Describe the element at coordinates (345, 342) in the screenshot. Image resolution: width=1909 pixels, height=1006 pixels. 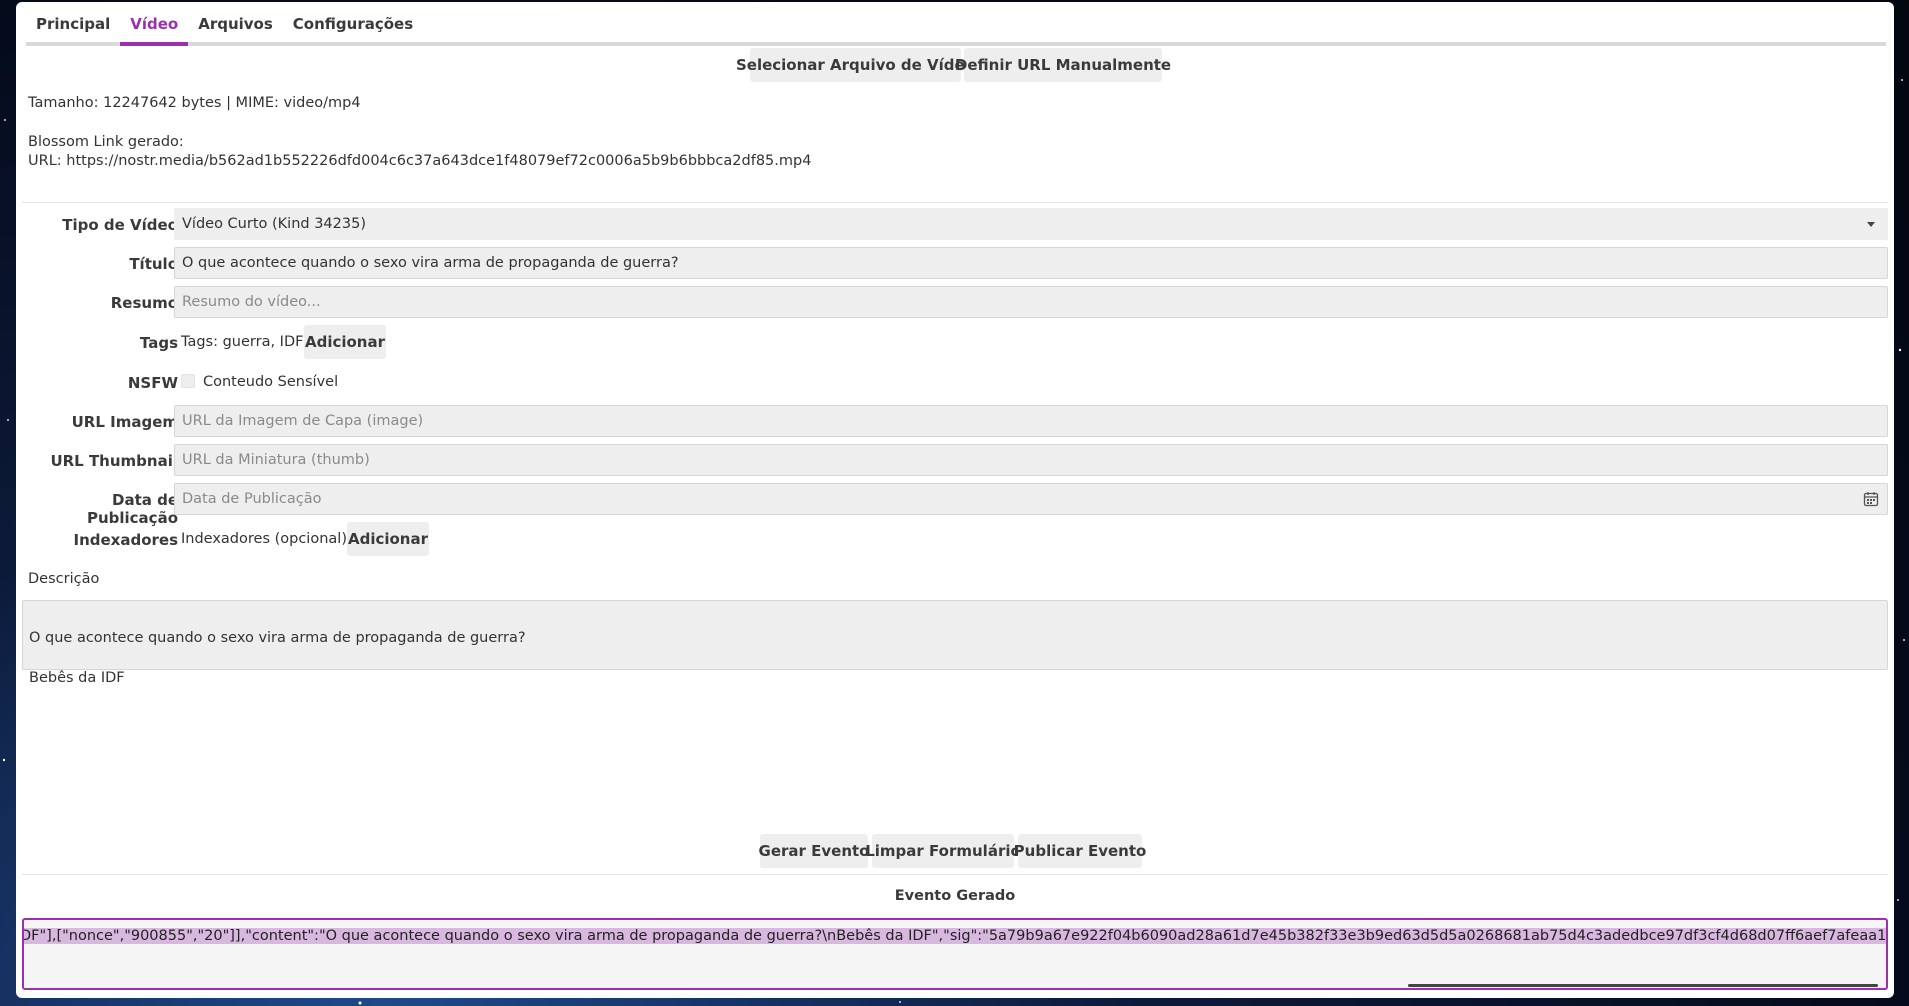
I see `add-tag-button: Adicionar` at that location.